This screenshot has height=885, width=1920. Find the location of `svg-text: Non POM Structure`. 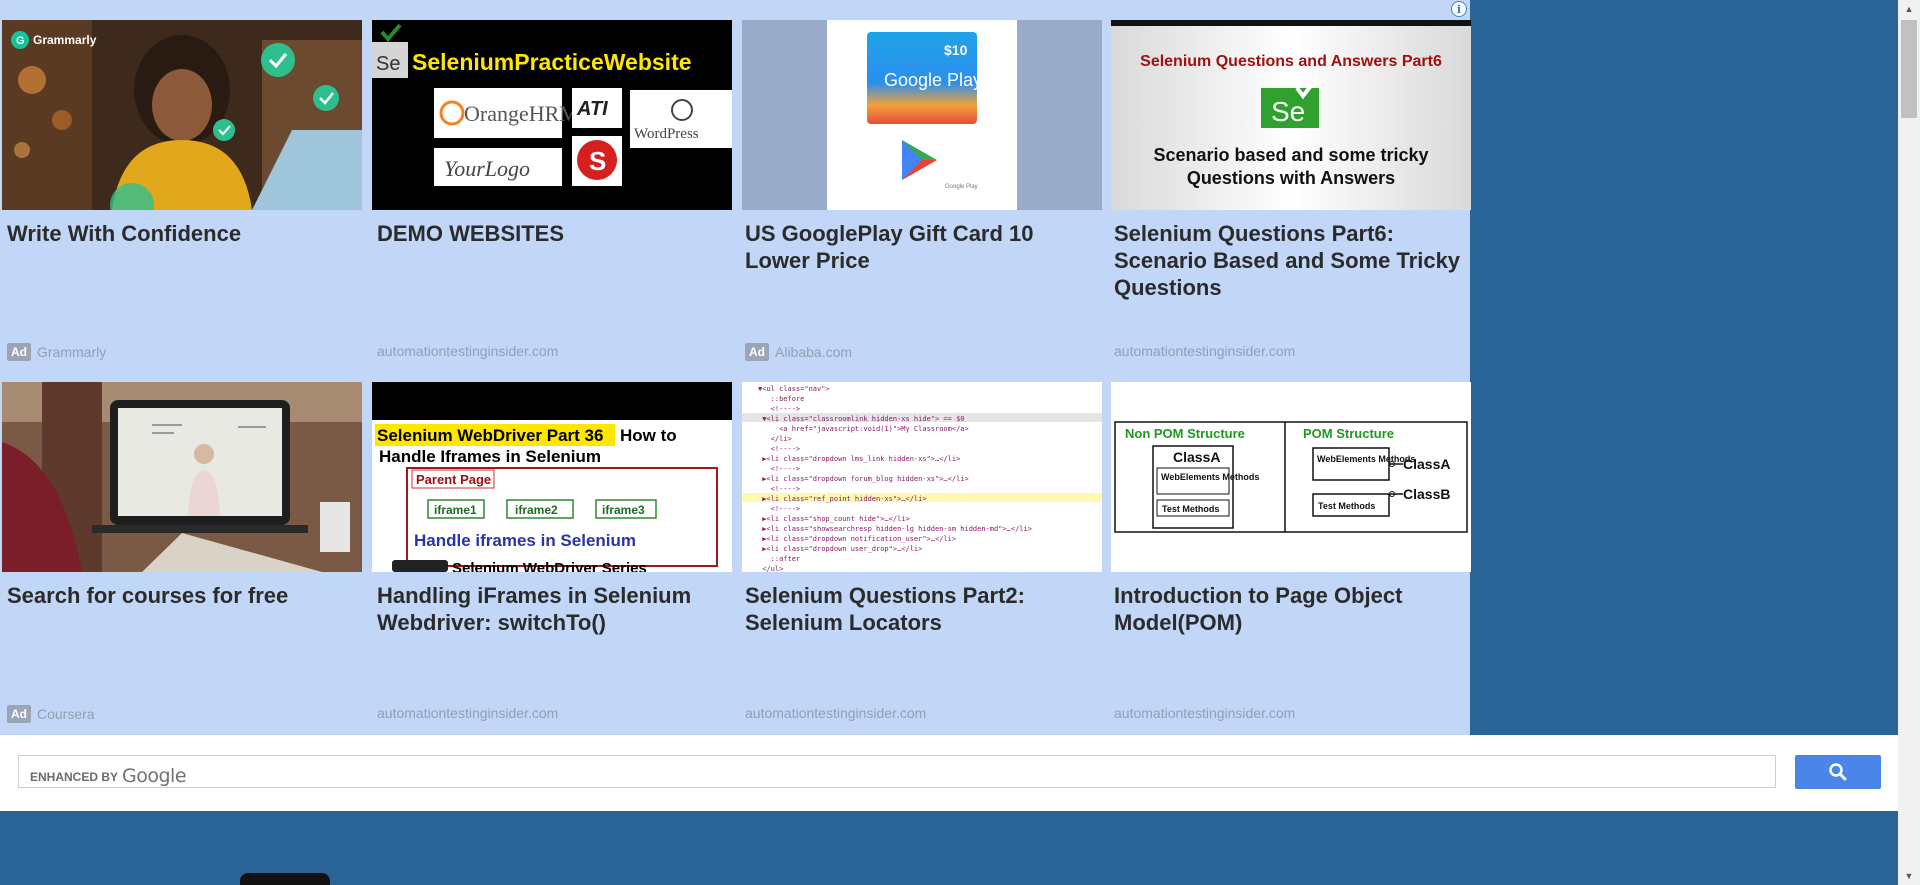

svg-text: Non POM Structure is located at coordinates (1185, 433).